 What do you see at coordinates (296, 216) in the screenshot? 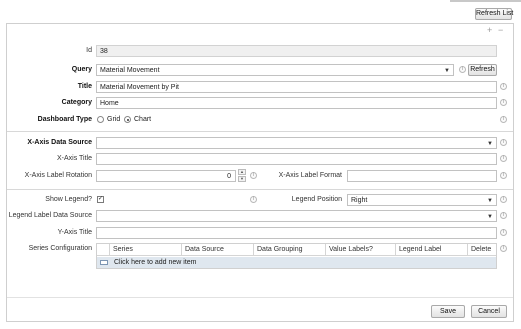
I see `legend-label-data-source-select: ▼` at bounding box center [296, 216].